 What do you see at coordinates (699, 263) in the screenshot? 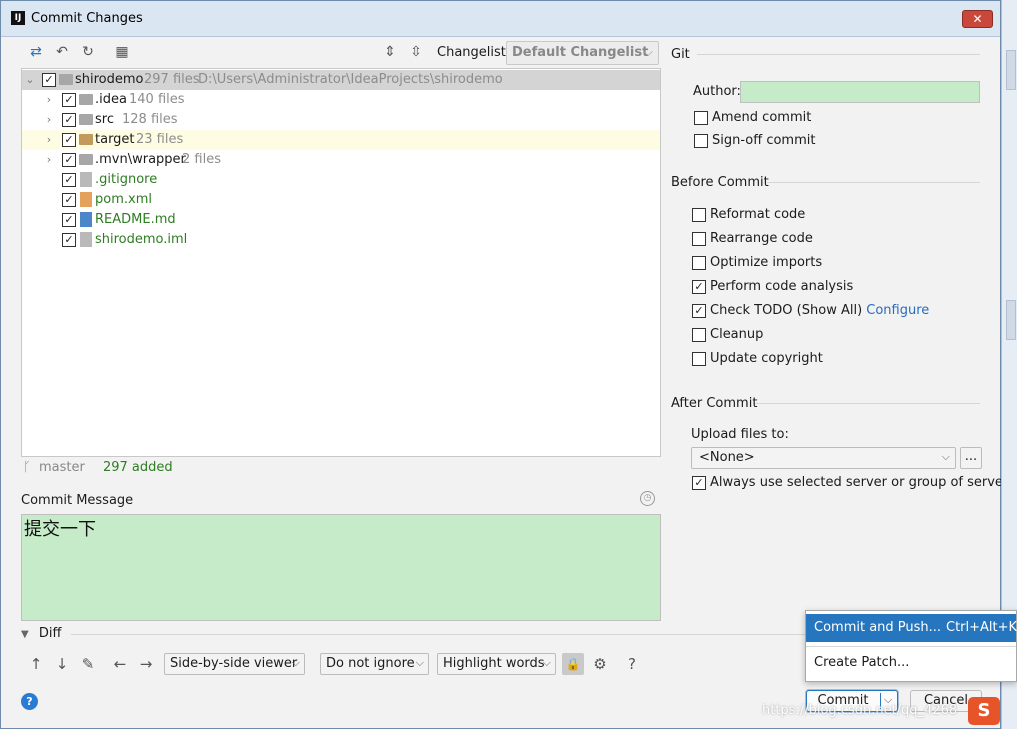
I see `optimize-imports-checkbox` at bounding box center [699, 263].